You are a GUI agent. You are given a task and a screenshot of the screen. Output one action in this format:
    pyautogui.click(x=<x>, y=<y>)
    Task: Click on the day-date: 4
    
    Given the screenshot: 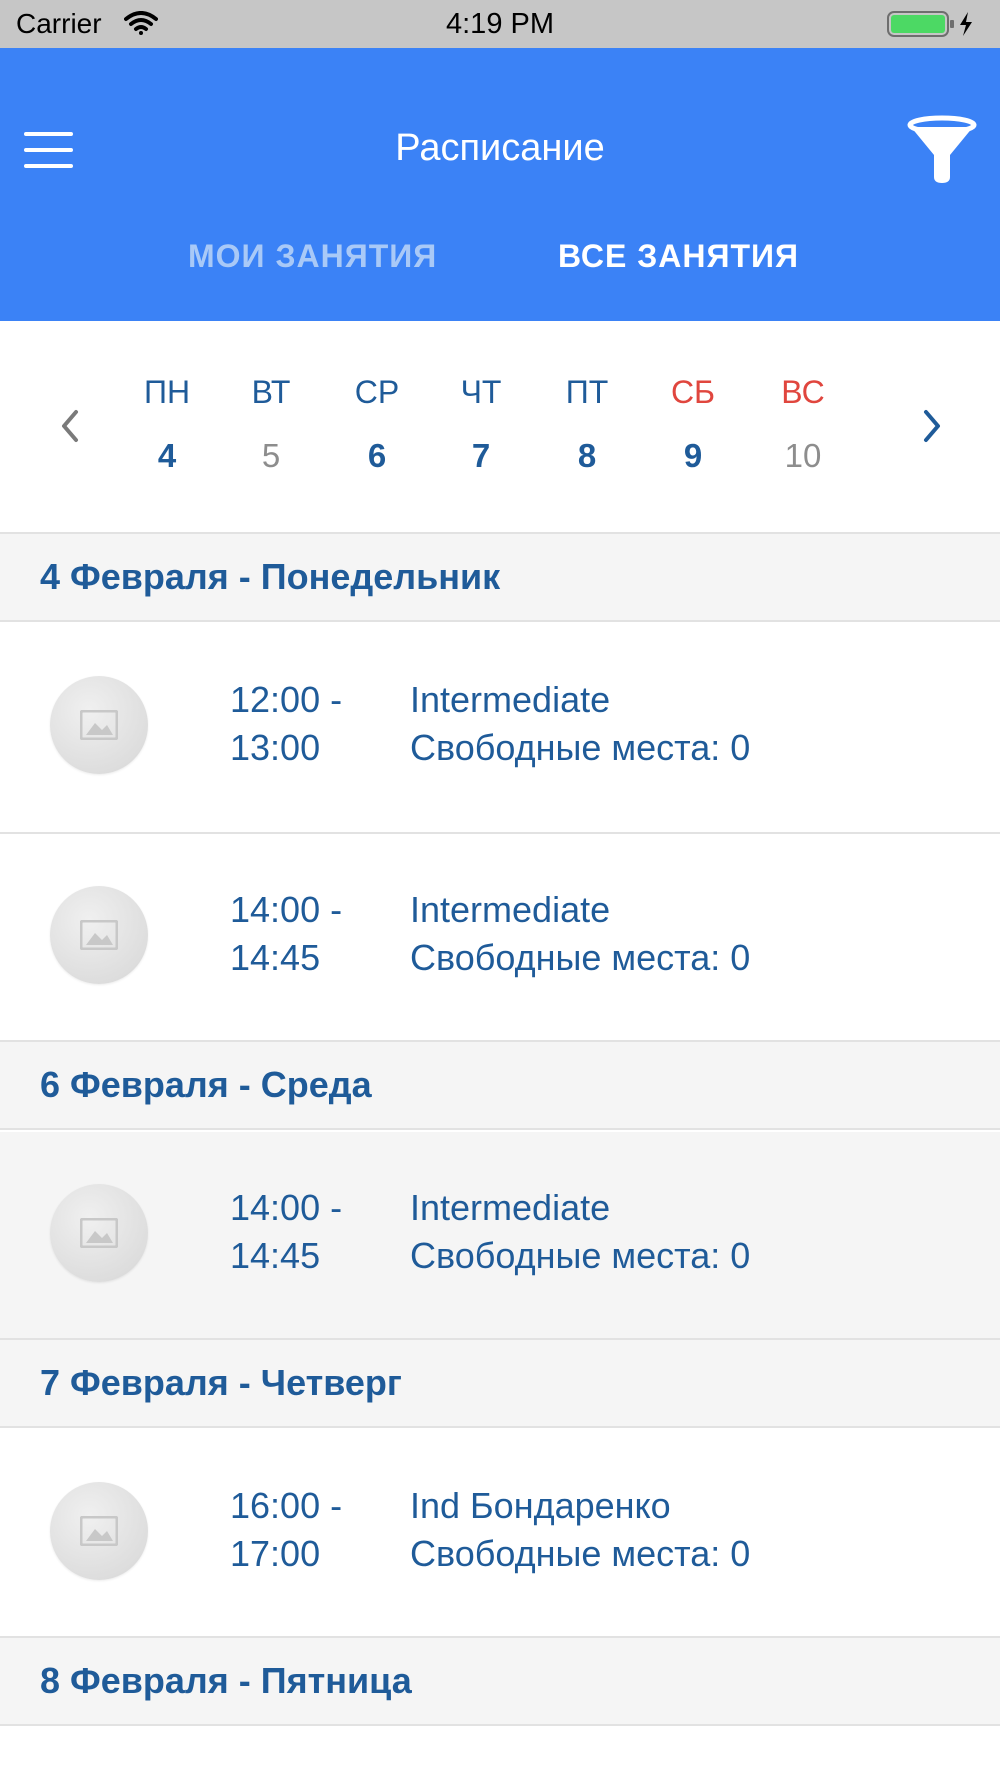 What is the action you would take?
    pyautogui.click(x=167, y=455)
    